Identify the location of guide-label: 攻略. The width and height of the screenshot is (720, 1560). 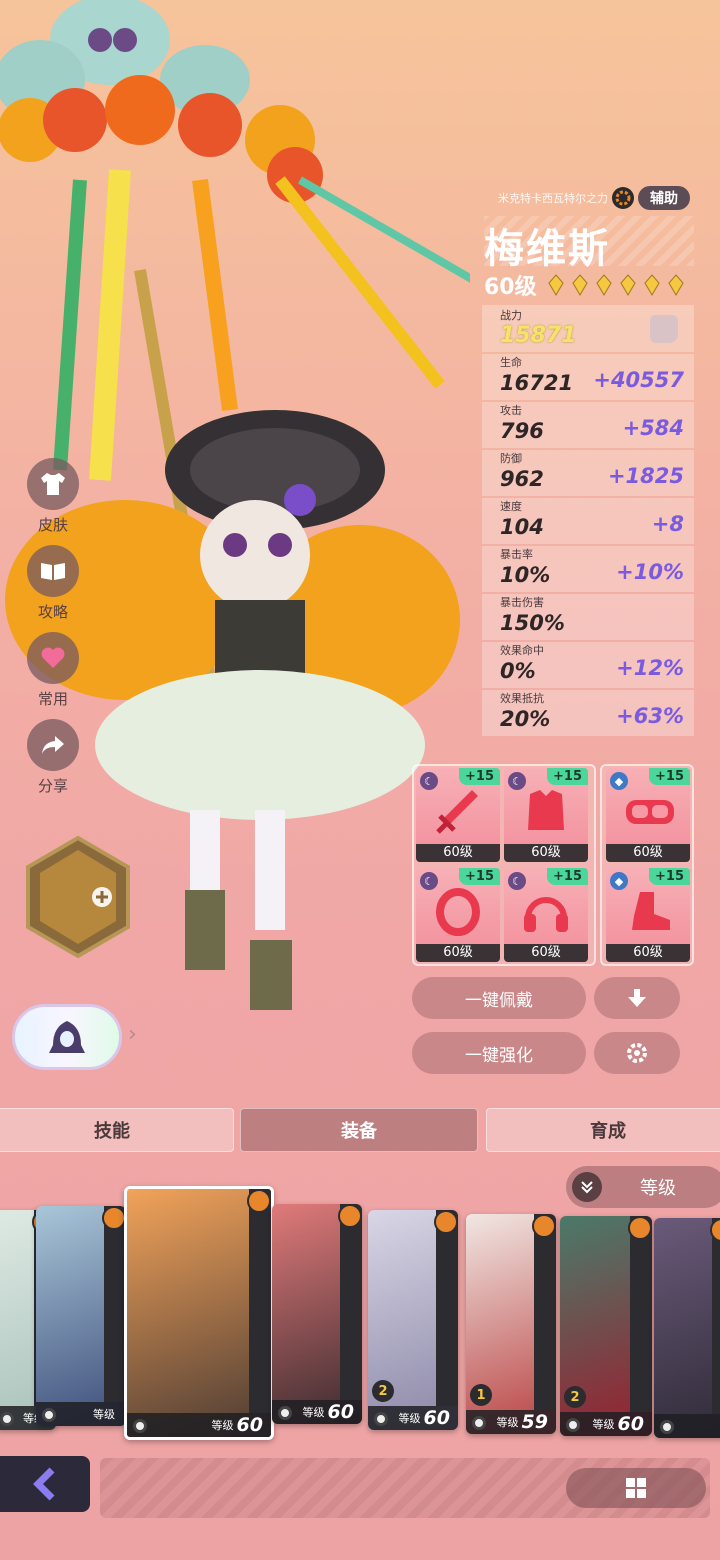
(52, 612).